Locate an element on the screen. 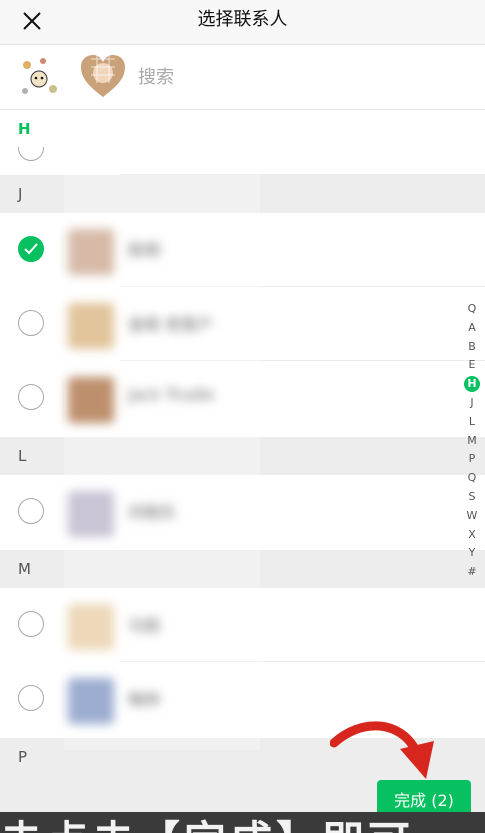 The image size is (485, 833). section-letter: J is located at coordinates (20, 194).